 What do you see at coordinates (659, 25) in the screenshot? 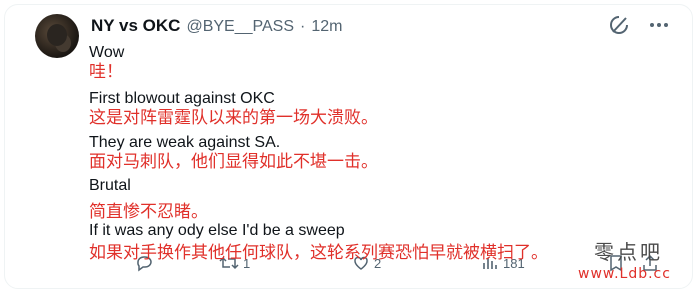
I see `more-icon` at bounding box center [659, 25].